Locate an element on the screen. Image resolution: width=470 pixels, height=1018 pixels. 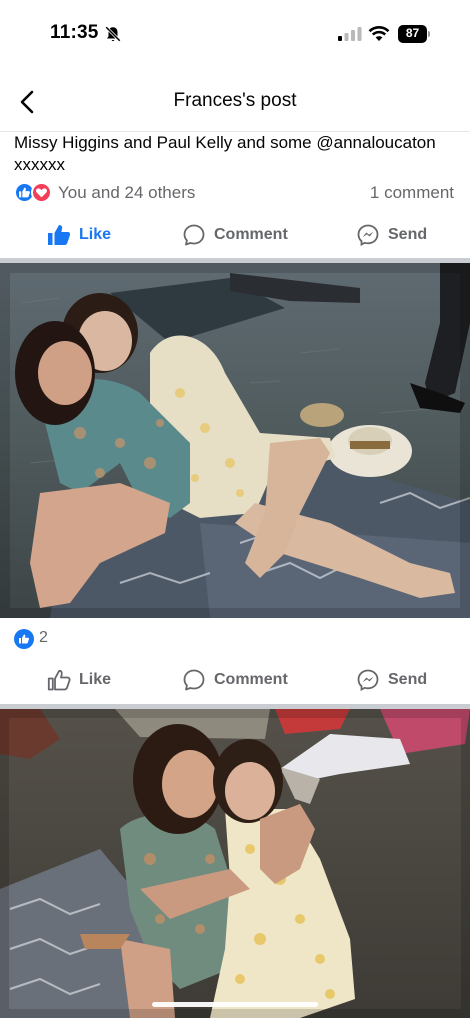
photo-1-send-button: Send is located at coordinates (391, 680).